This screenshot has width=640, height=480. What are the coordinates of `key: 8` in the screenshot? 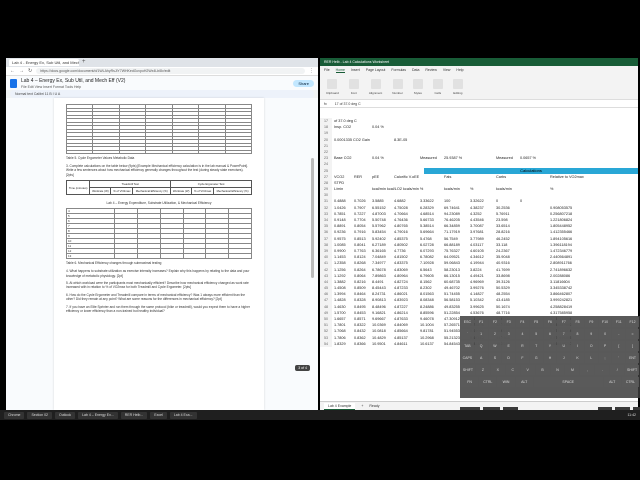 It's located at (577, 334).